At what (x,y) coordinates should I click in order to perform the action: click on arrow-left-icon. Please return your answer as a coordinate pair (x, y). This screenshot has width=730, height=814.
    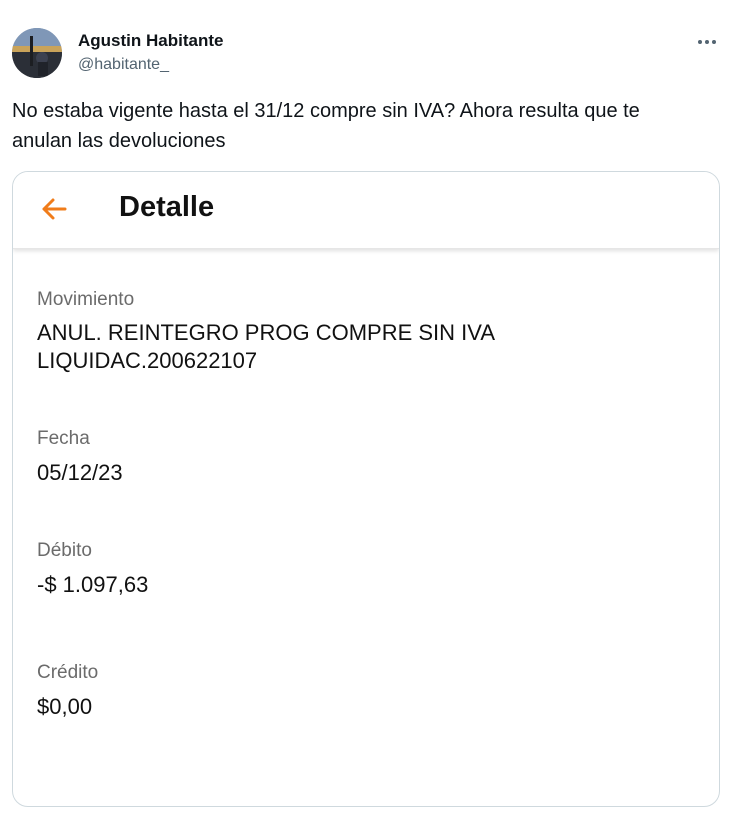
    Looking at the image, I should click on (54, 209).